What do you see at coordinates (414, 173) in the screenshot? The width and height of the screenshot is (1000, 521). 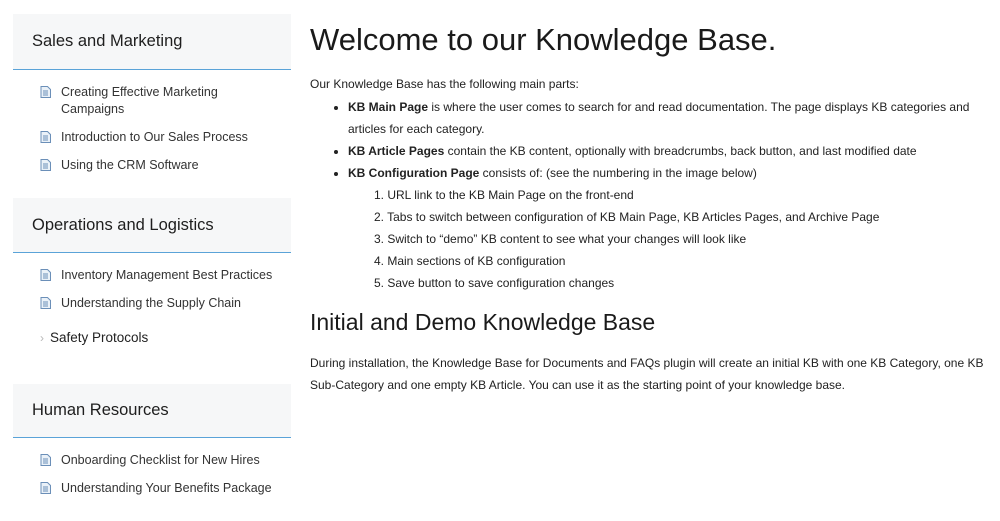 I see `part-name: KB Configuration Page` at bounding box center [414, 173].